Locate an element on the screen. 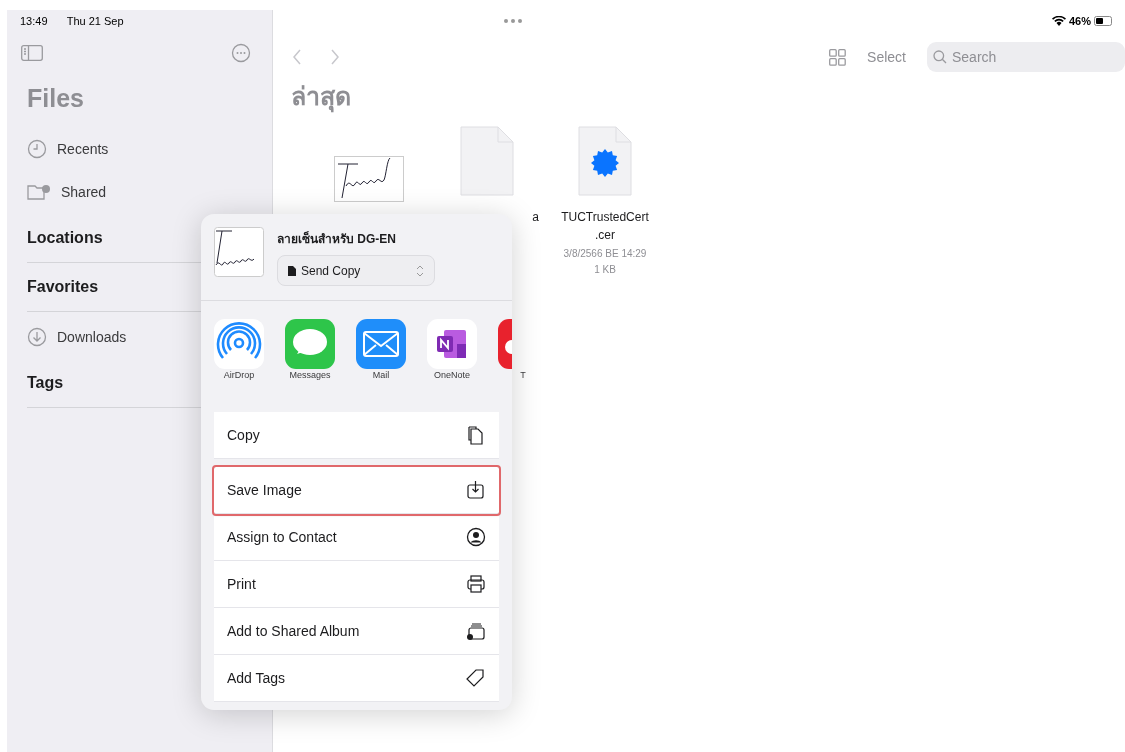 The image size is (1125, 752). file-name: TUCTrustedCert .cer is located at coordinates (605, 225).